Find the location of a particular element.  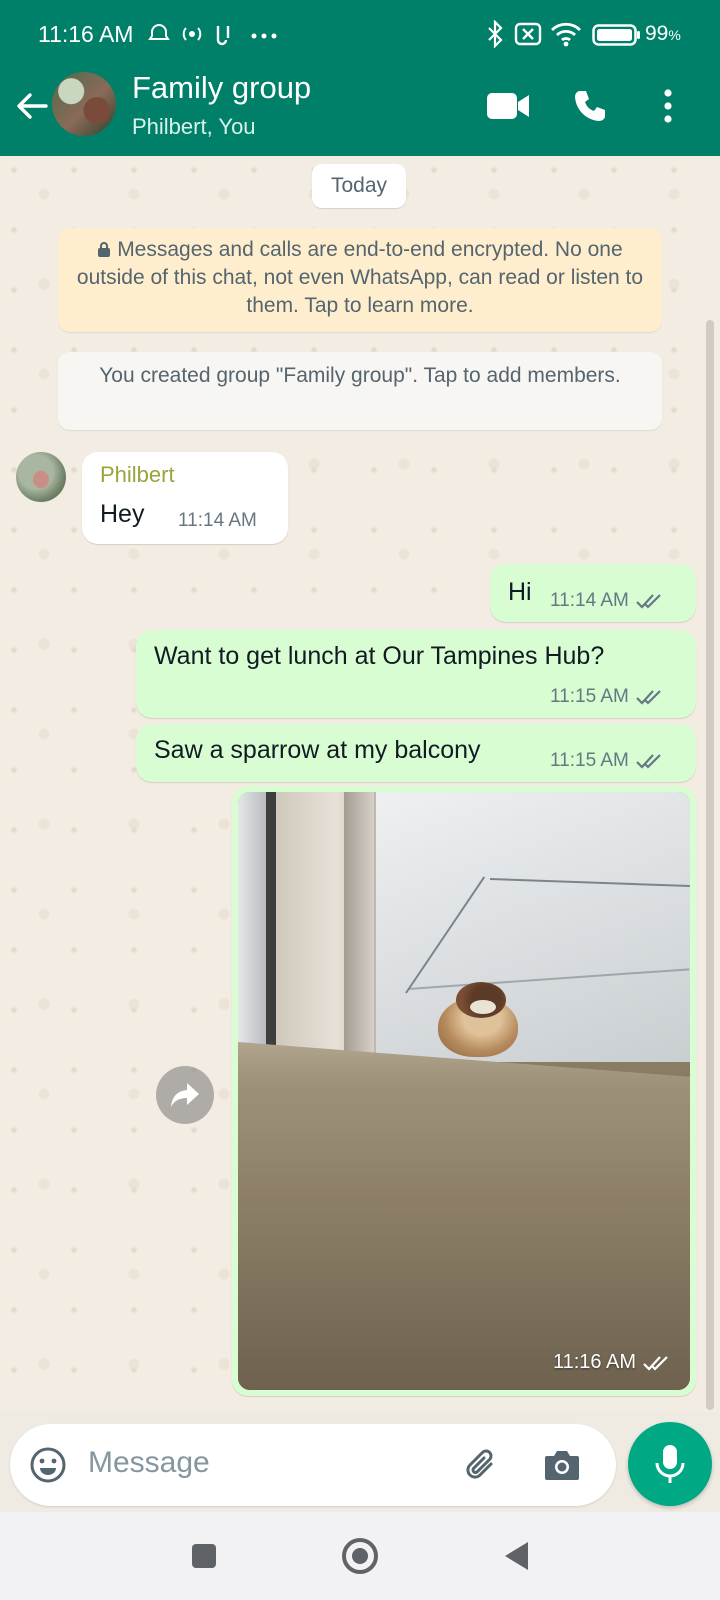

camera-button is located at coordinates (562, 1465).